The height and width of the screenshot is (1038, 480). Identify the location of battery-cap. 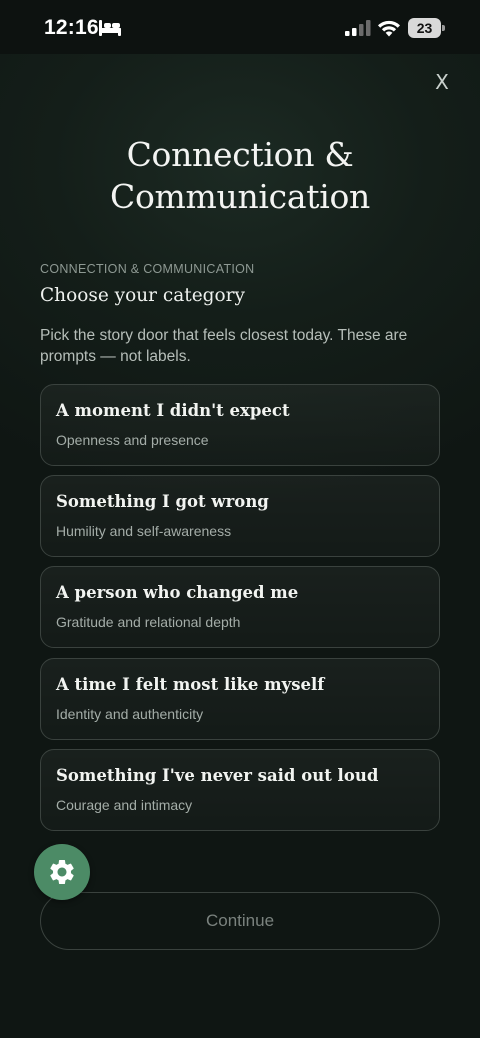
(443, 28).